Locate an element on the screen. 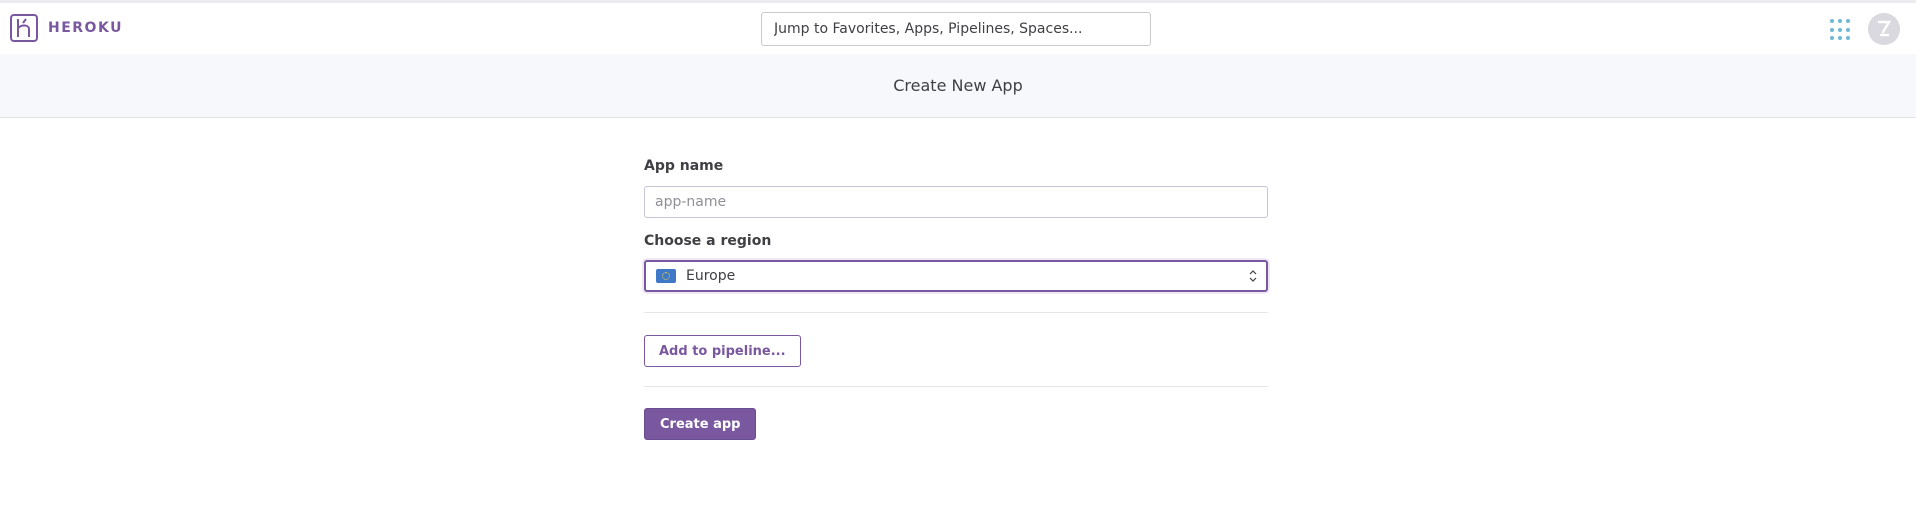 The image size is (1916, 530). select-chevrons-icon is located at coordinates (1253, 276).